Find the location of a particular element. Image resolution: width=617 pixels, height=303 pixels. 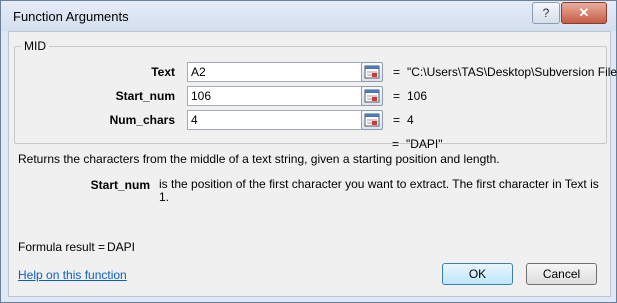

num-chars-input is located at coordinates (276, 120).